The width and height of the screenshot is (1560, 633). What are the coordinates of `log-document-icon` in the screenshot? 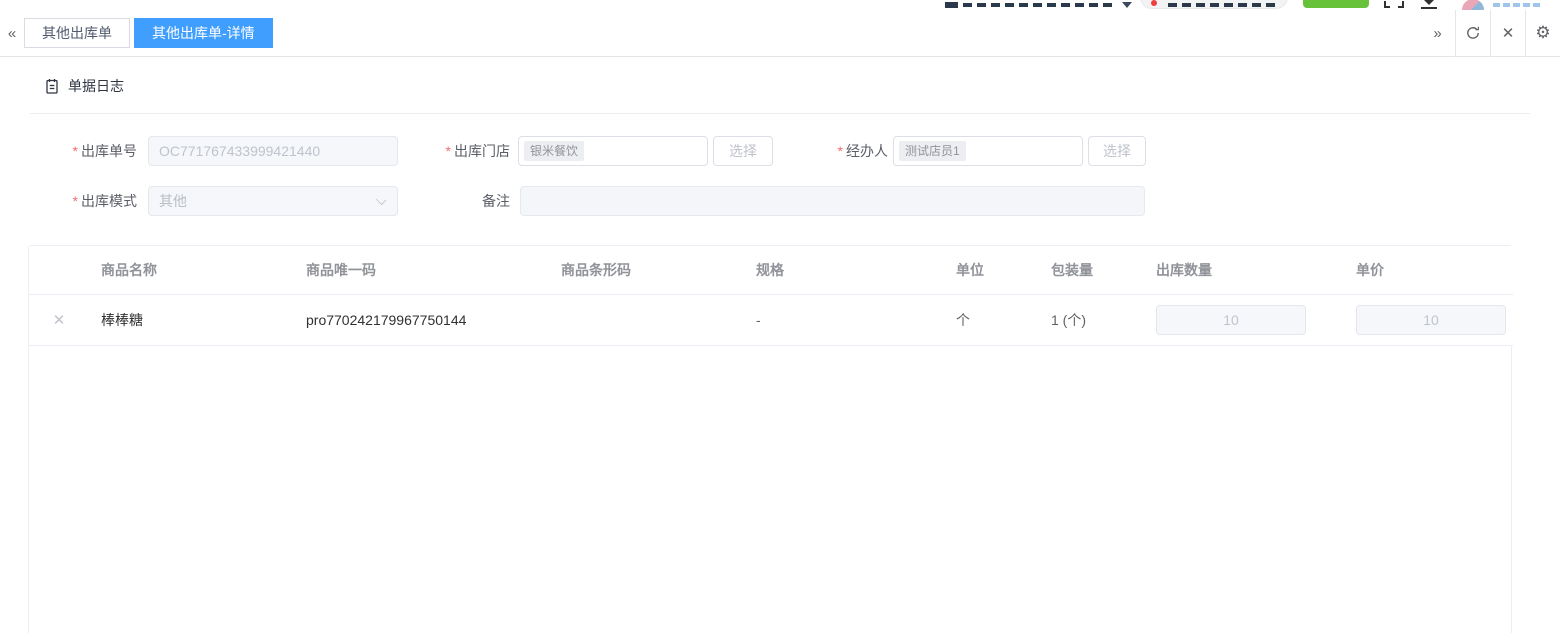 It's located at (52, 86).